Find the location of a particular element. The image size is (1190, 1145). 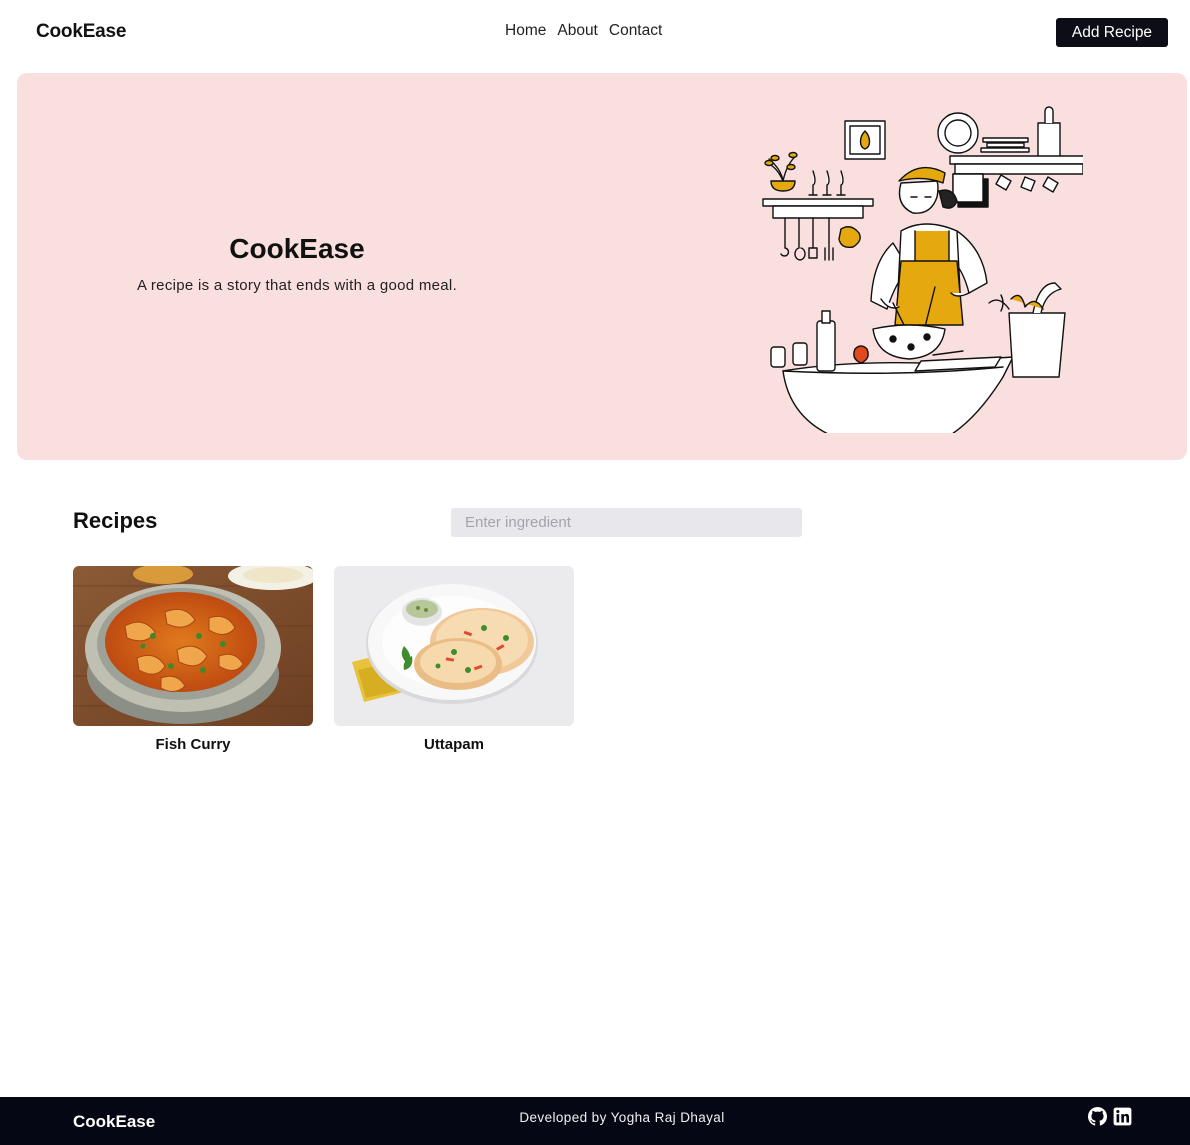

footer: CookEase Developed by Yogha Raj Dhayal is located at coordinates (595, 1121).